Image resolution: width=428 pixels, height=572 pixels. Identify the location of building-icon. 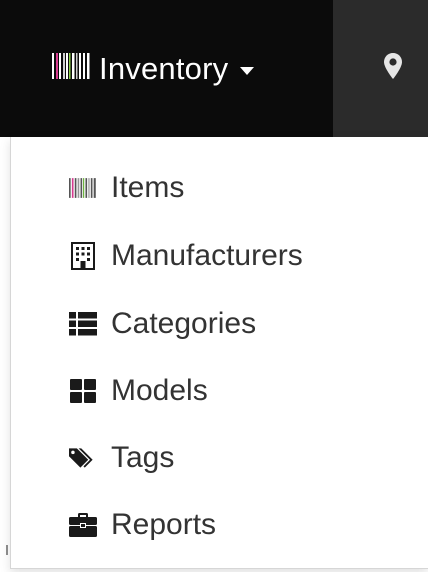
(83, 256).